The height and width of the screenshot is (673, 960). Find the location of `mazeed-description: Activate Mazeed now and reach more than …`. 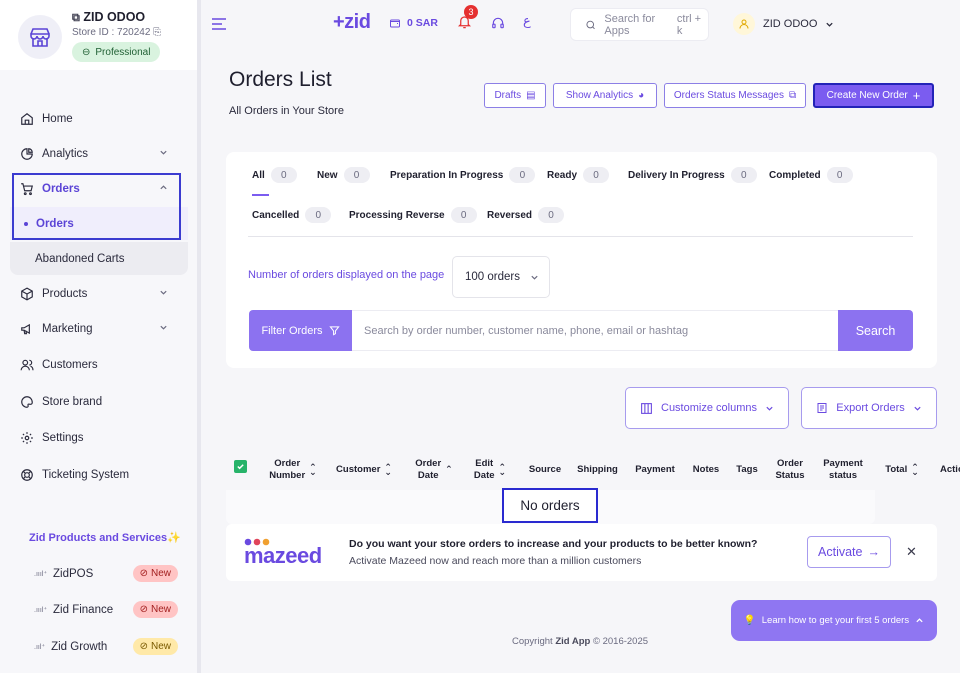

mazeed-description: Activate Mazeed now and reach more than … is located at coordinates (495, 561).